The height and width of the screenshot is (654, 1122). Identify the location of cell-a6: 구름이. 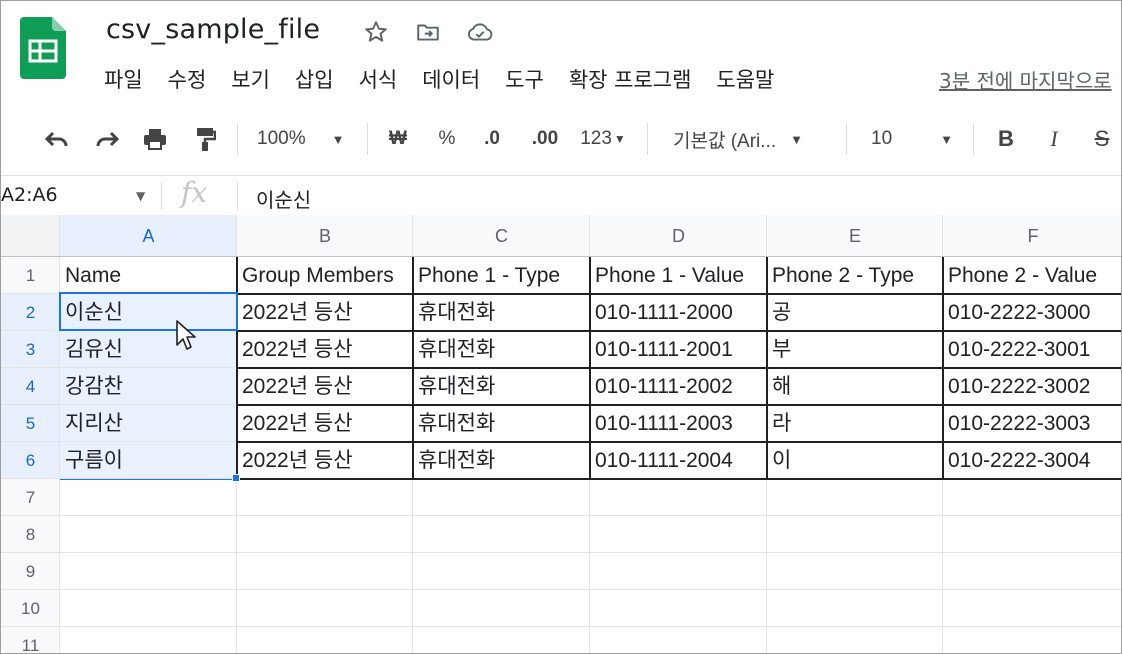
(148, 460).